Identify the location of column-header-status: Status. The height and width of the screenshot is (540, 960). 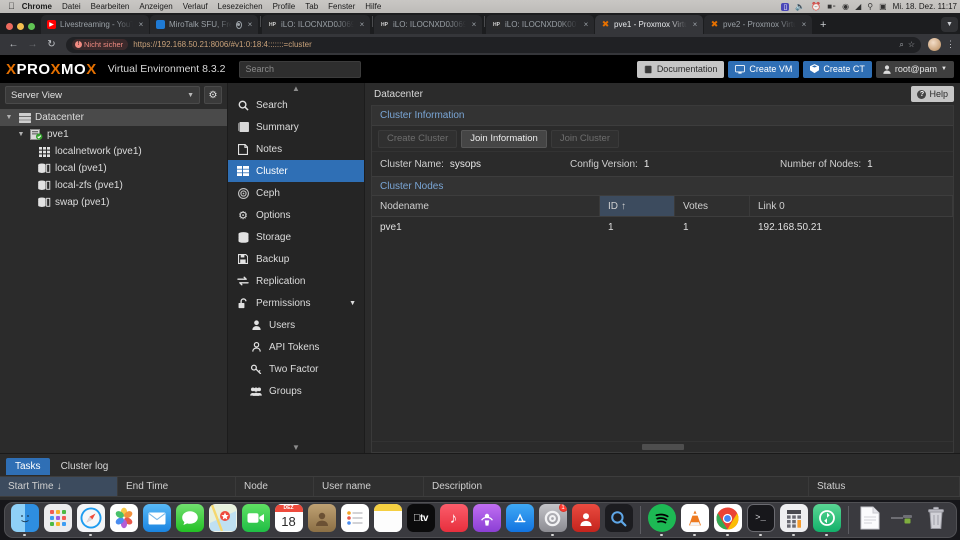
(884, 486).